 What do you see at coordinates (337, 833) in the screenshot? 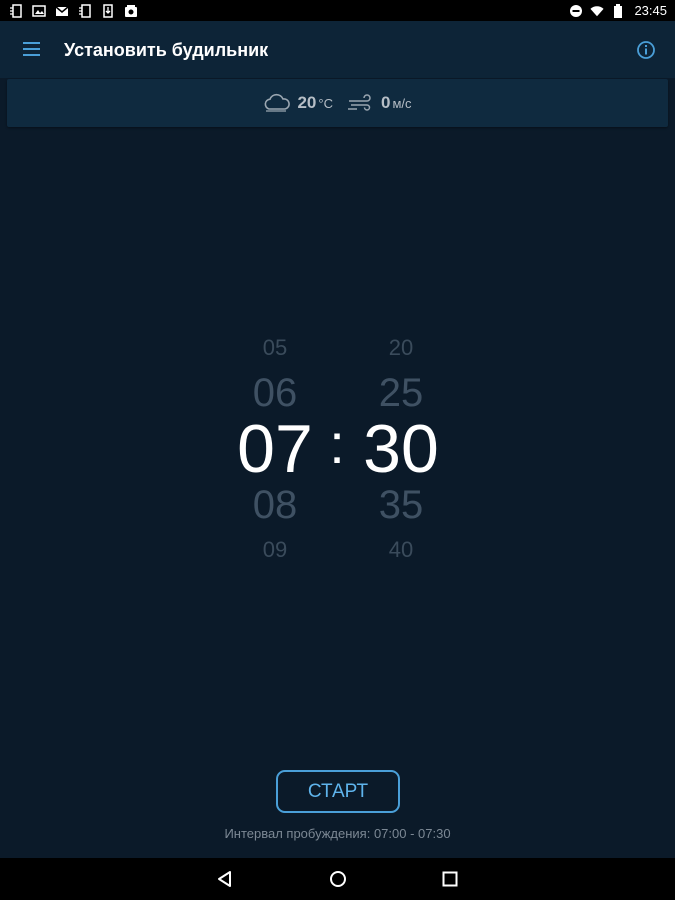
I see `wake-interval-text: Интервал пробуждения: 07:00 - 07:30` at bounding box center [337, 833].